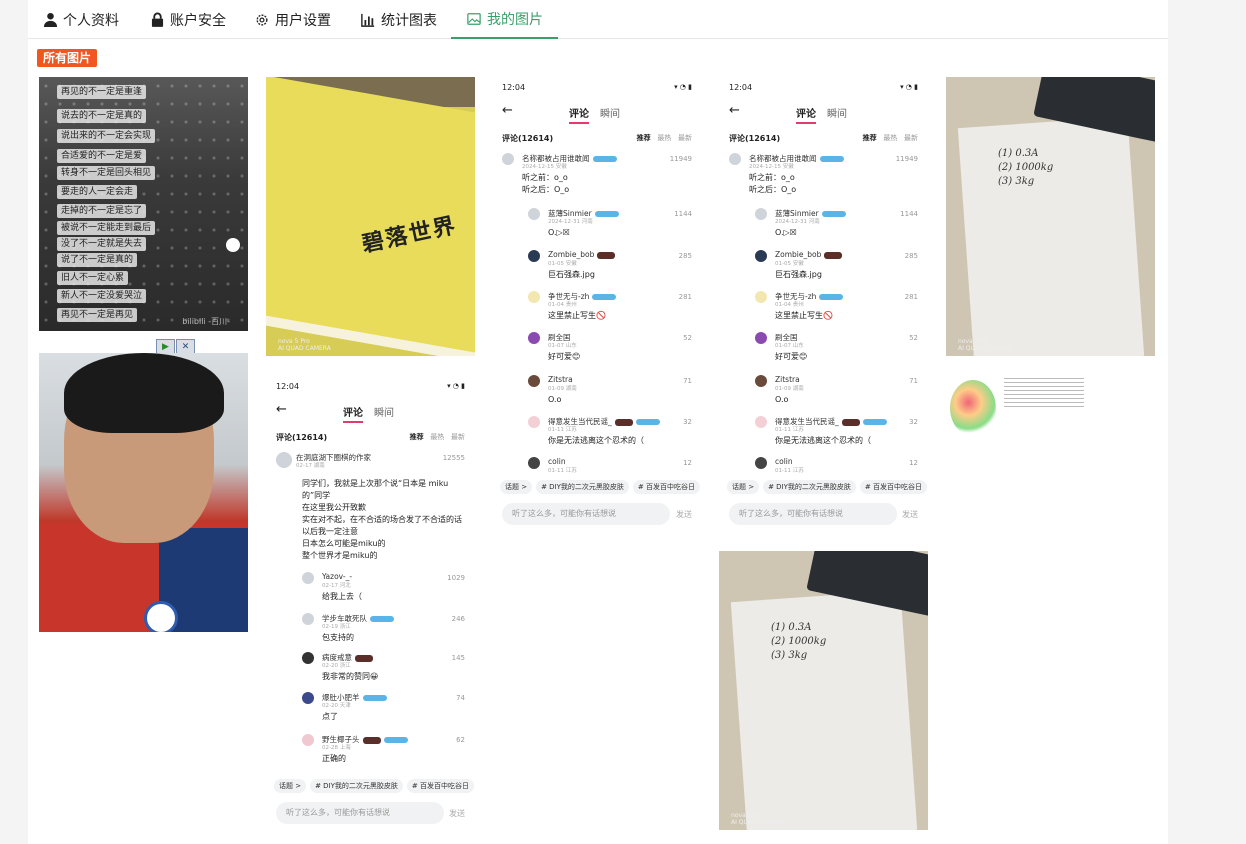  I want to click on comment-text: 这里禁止写生🚫, so click(804, 315).